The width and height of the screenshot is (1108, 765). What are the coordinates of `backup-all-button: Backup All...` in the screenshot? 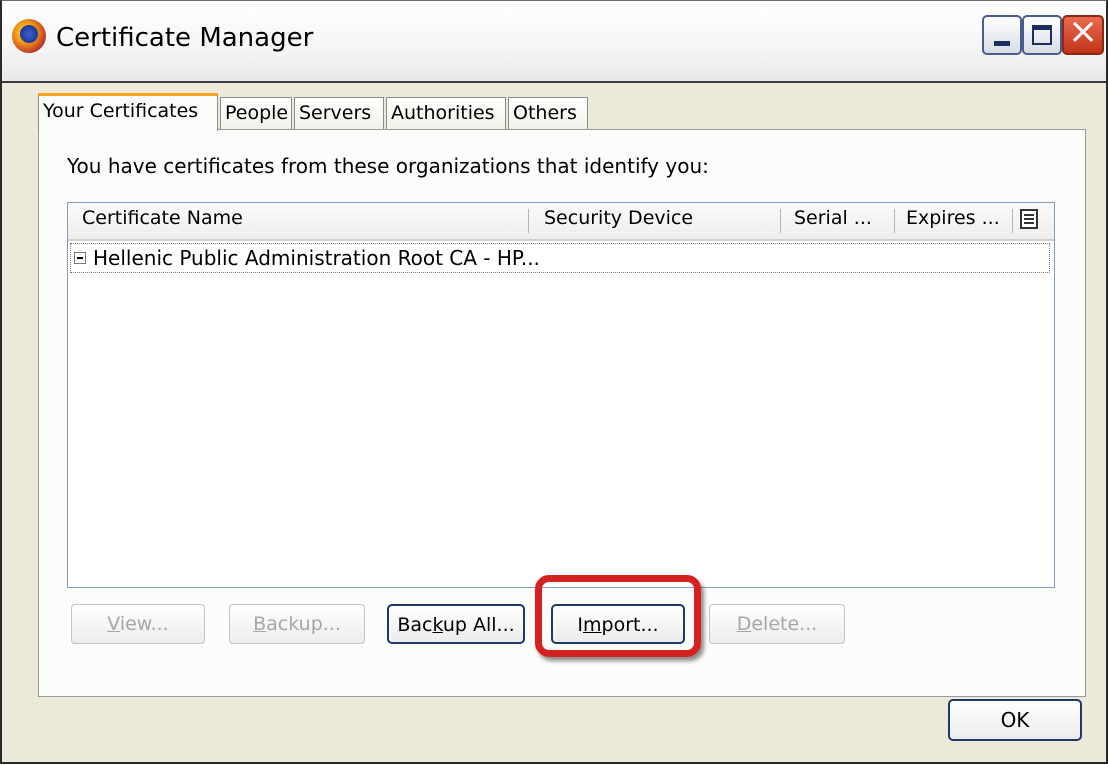 It's located at (456, 624).